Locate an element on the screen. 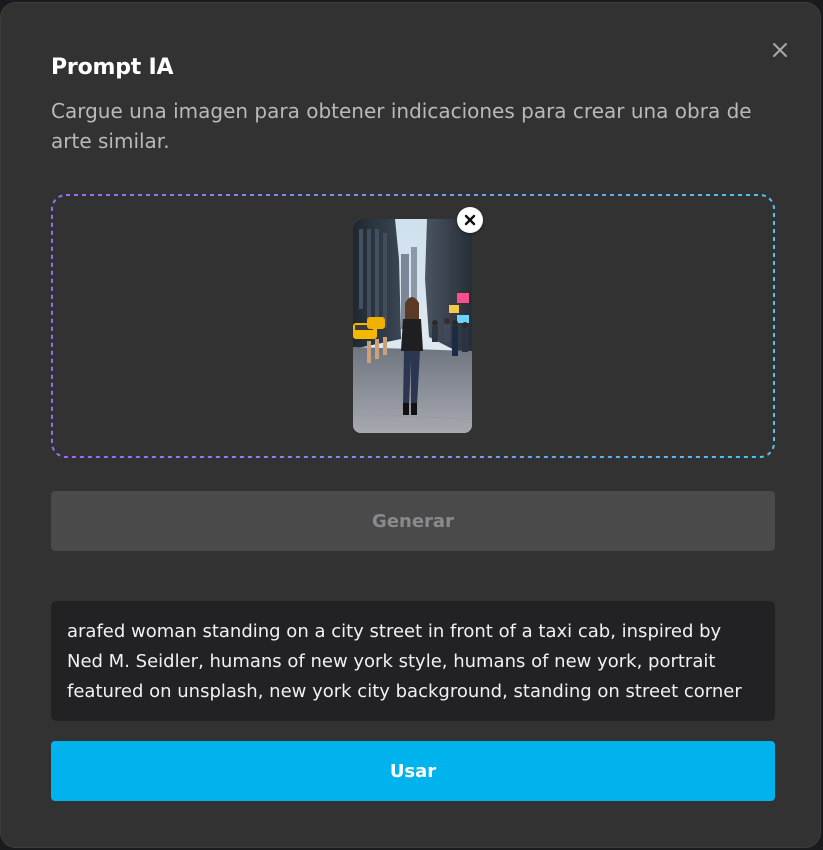 The width and height of the screenshot is (823, 850). generate-button: Generar is located at coordinates (413, 521).